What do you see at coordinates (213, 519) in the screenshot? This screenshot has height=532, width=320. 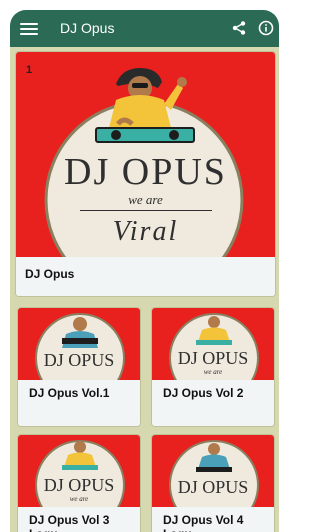 I see `album-card-title: DJ Opus Vol 4 Lagu` at bounding box center [213, 519].